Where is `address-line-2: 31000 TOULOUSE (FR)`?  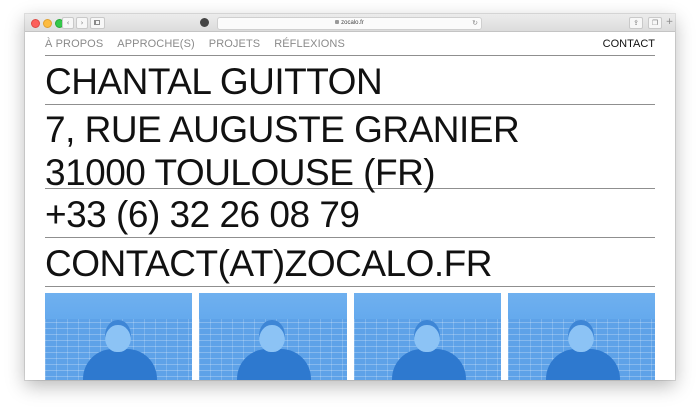 address-line-2: 31000 TOULOUSE (FR) is located at coordinates (240, 172).